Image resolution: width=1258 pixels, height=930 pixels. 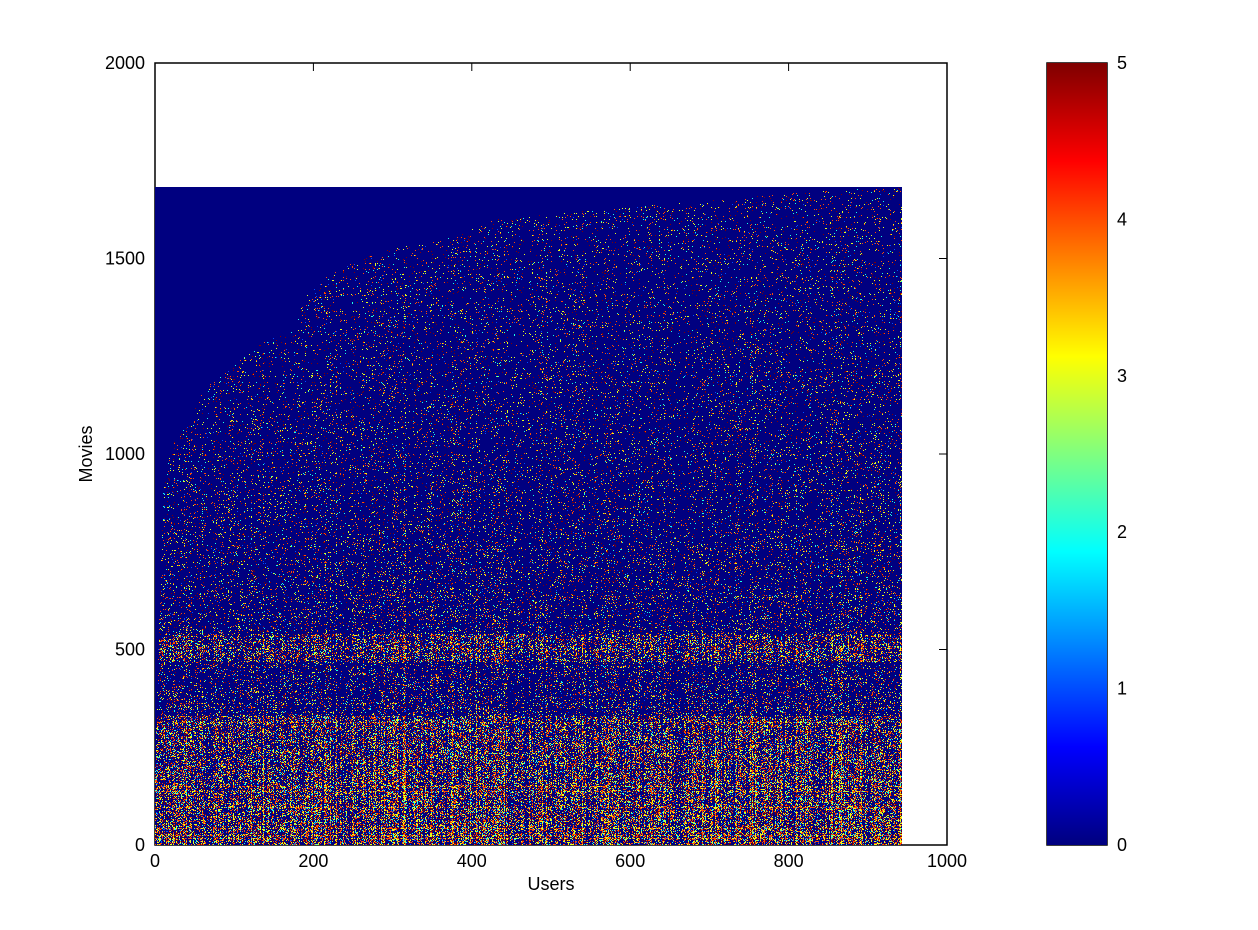 What do you see at coordinates (947, 861) in the screenshot?
I see `x-tick-label: 1000` at bounding box center [947, 861].